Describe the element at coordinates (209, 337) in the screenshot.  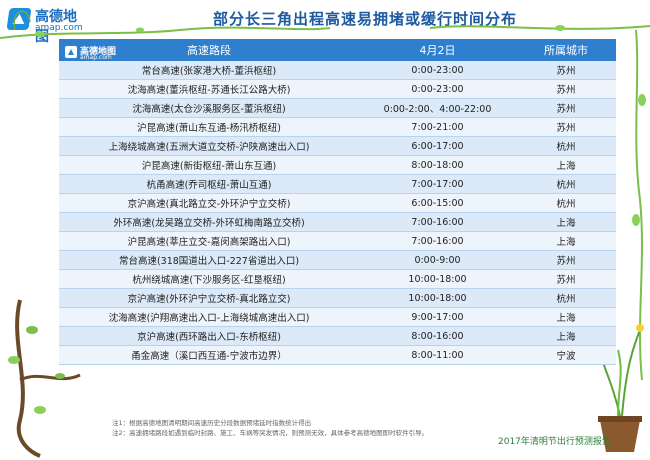
I see `road-cell: 京沪高速(西环路出入口-东桥枢纽)` at that location.